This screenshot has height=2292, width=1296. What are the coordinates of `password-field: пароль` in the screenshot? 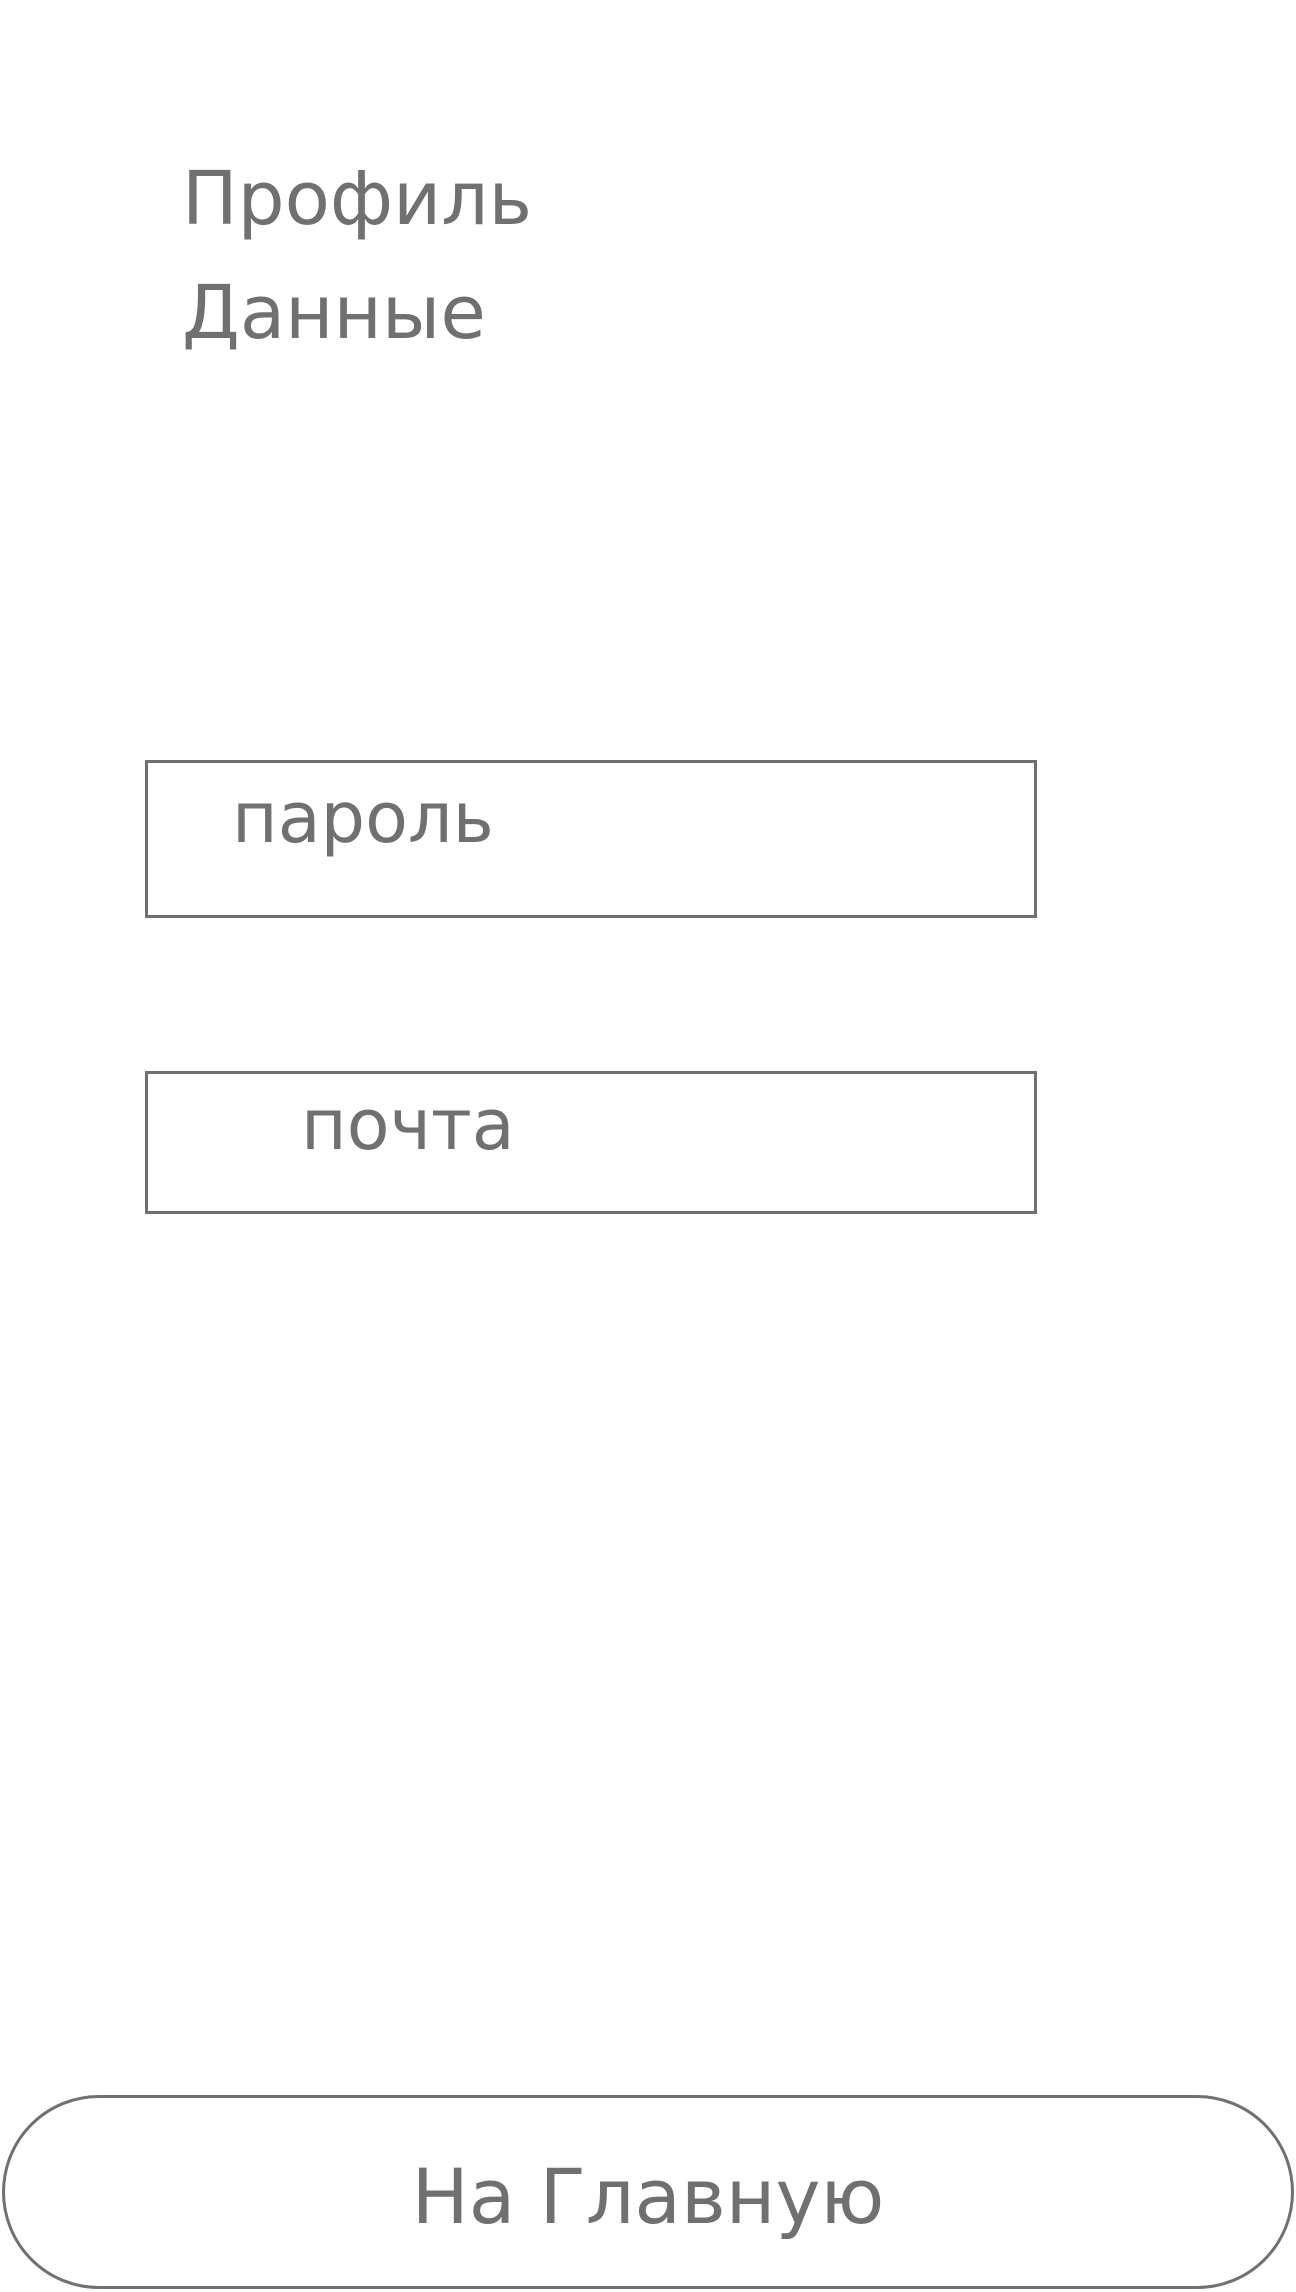 It's located at (591, 839).